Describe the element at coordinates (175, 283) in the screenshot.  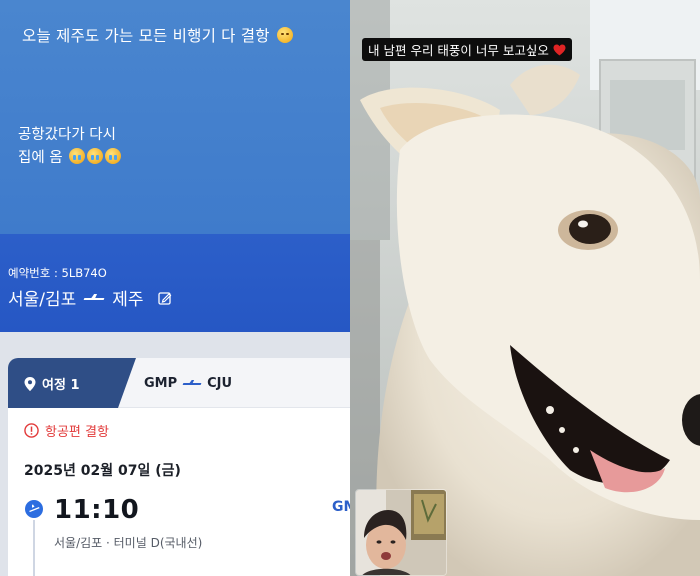
I see `booking-header: 예약번호 : 5LB74O 서울/김포 제주` at that location.